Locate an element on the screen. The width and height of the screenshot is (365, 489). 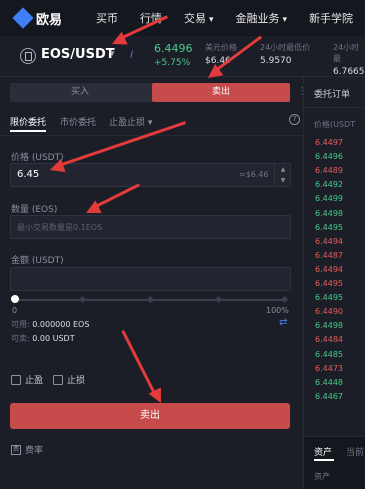
order-book-row: 6.4490 is located at coordinates (329, 311).